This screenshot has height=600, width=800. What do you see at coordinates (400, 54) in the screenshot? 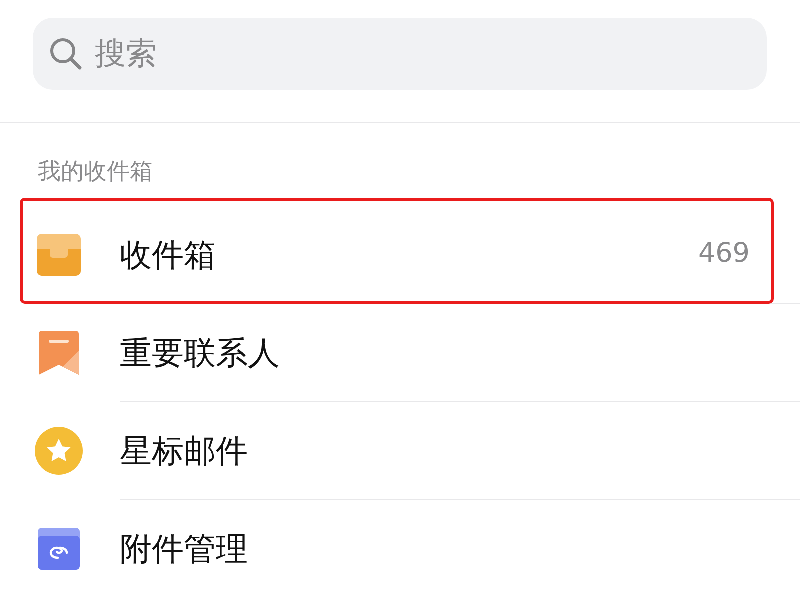
I see `search-field: 搜索` at bounding box center [400, 54].